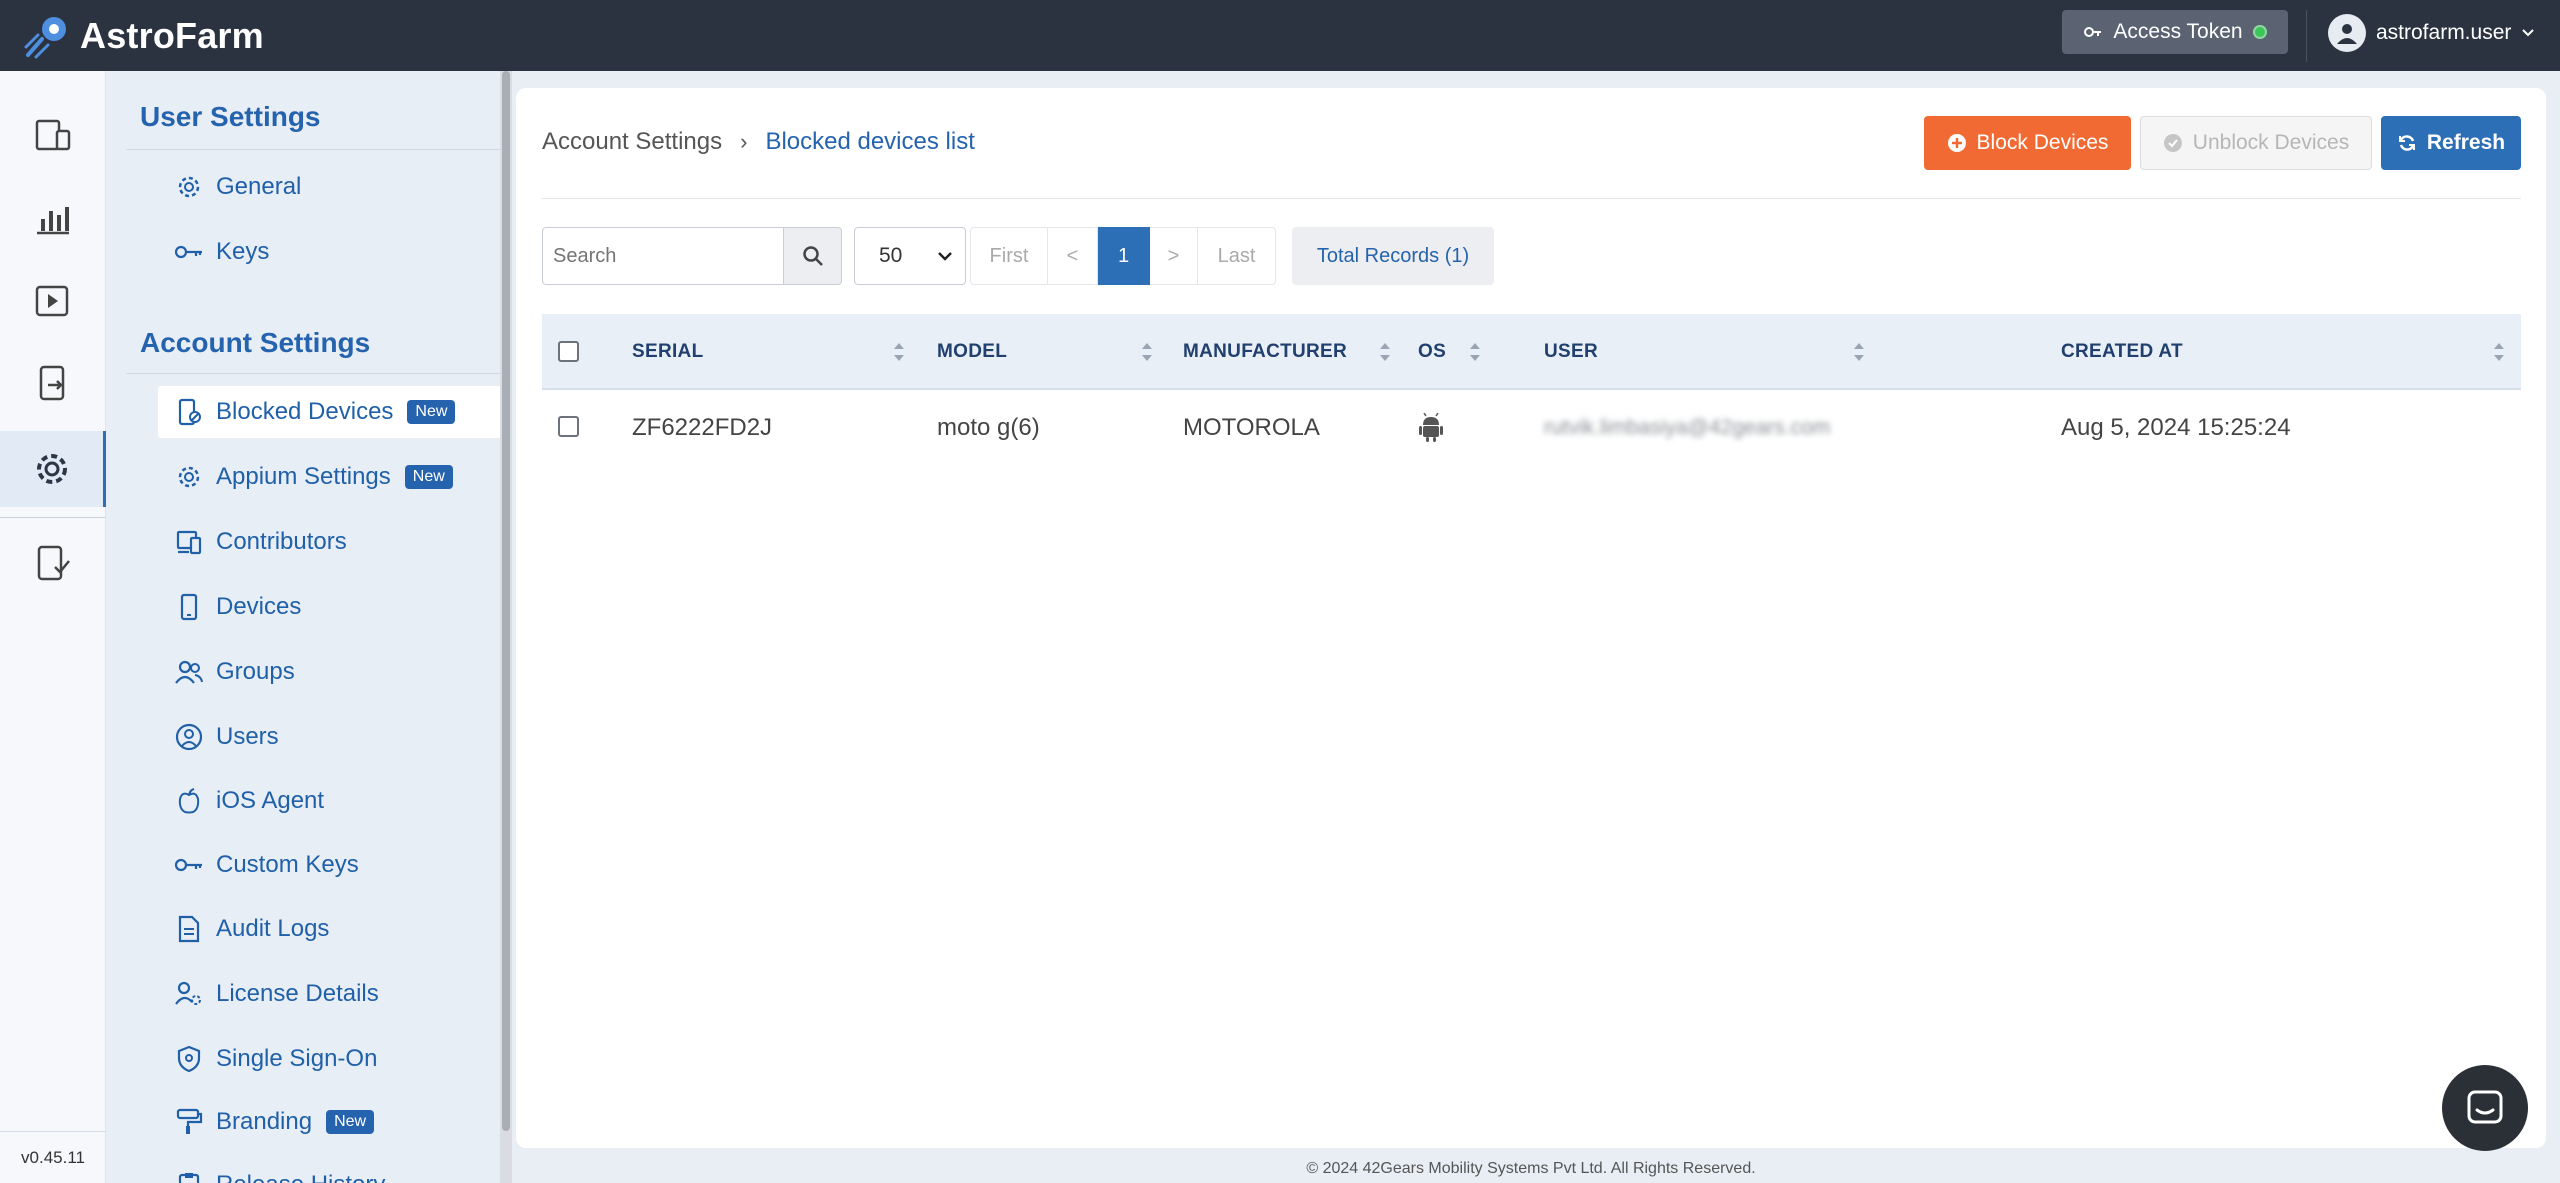 The width and height of the screenshot is (2560, 1183). What do you see at coordinates (667, 352) in the screenshot?
I see `column-header-serial: SERIAL` at bounding box center [667, 352].